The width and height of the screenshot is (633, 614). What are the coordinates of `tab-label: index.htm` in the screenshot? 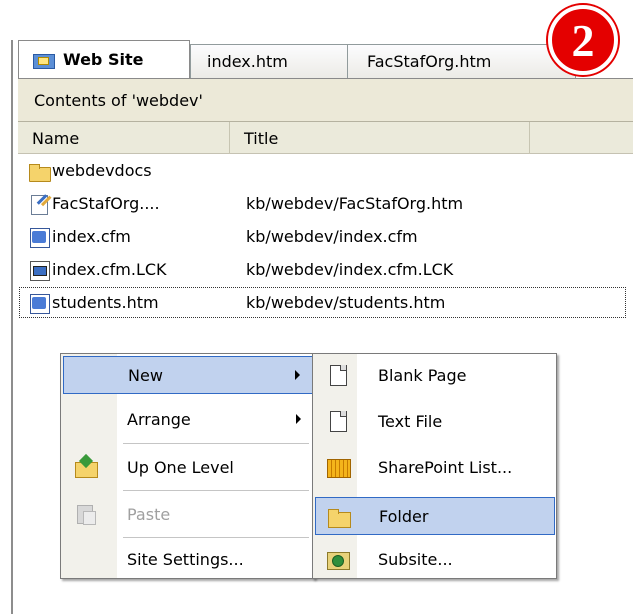 It's located at (247, 61).